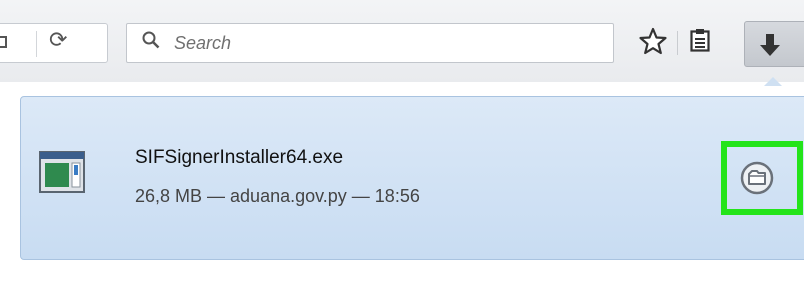 The image size is (804, 293). Describe the element at coordinates (203, 43) in the screenshot. I see `search-placeholder: Search` at that location.